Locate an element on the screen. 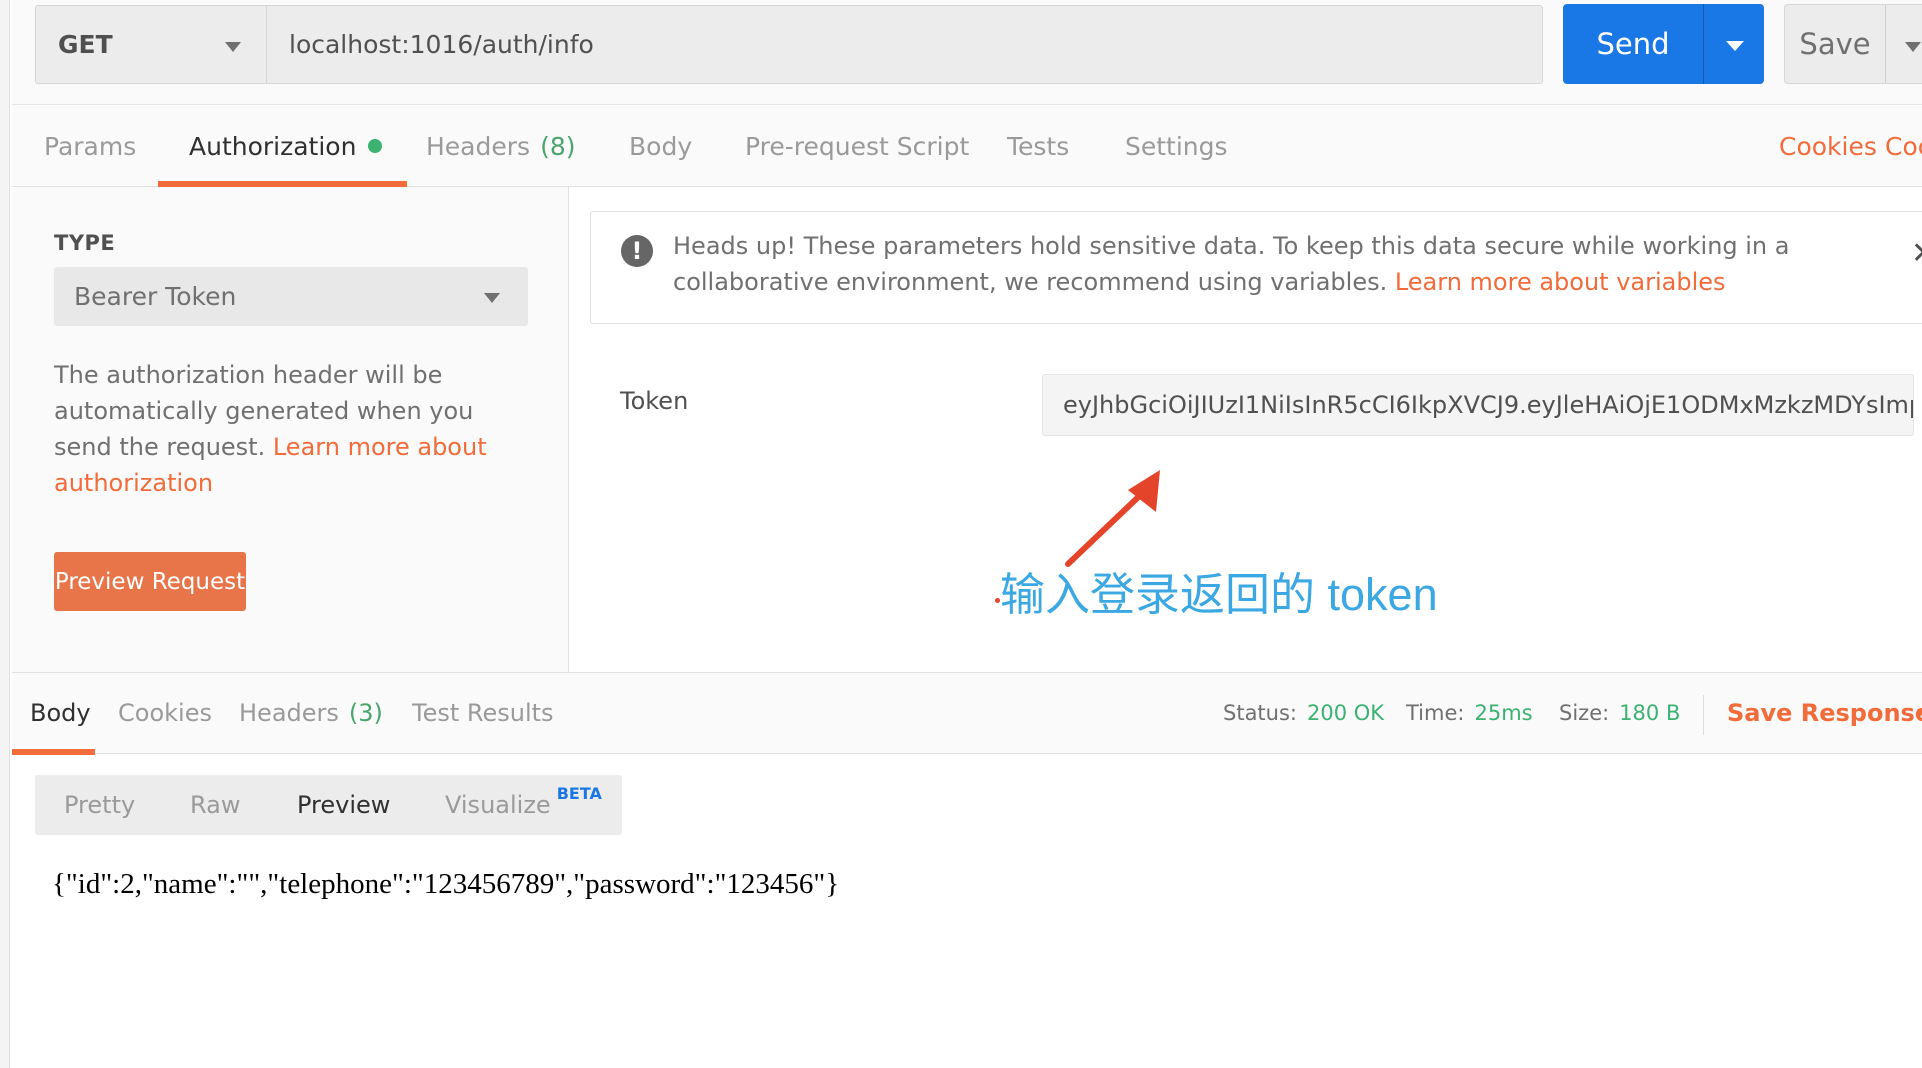 The width and height of the screenshot is (1922, 1068). send-button: Send is located at coordinates (1663, 44).